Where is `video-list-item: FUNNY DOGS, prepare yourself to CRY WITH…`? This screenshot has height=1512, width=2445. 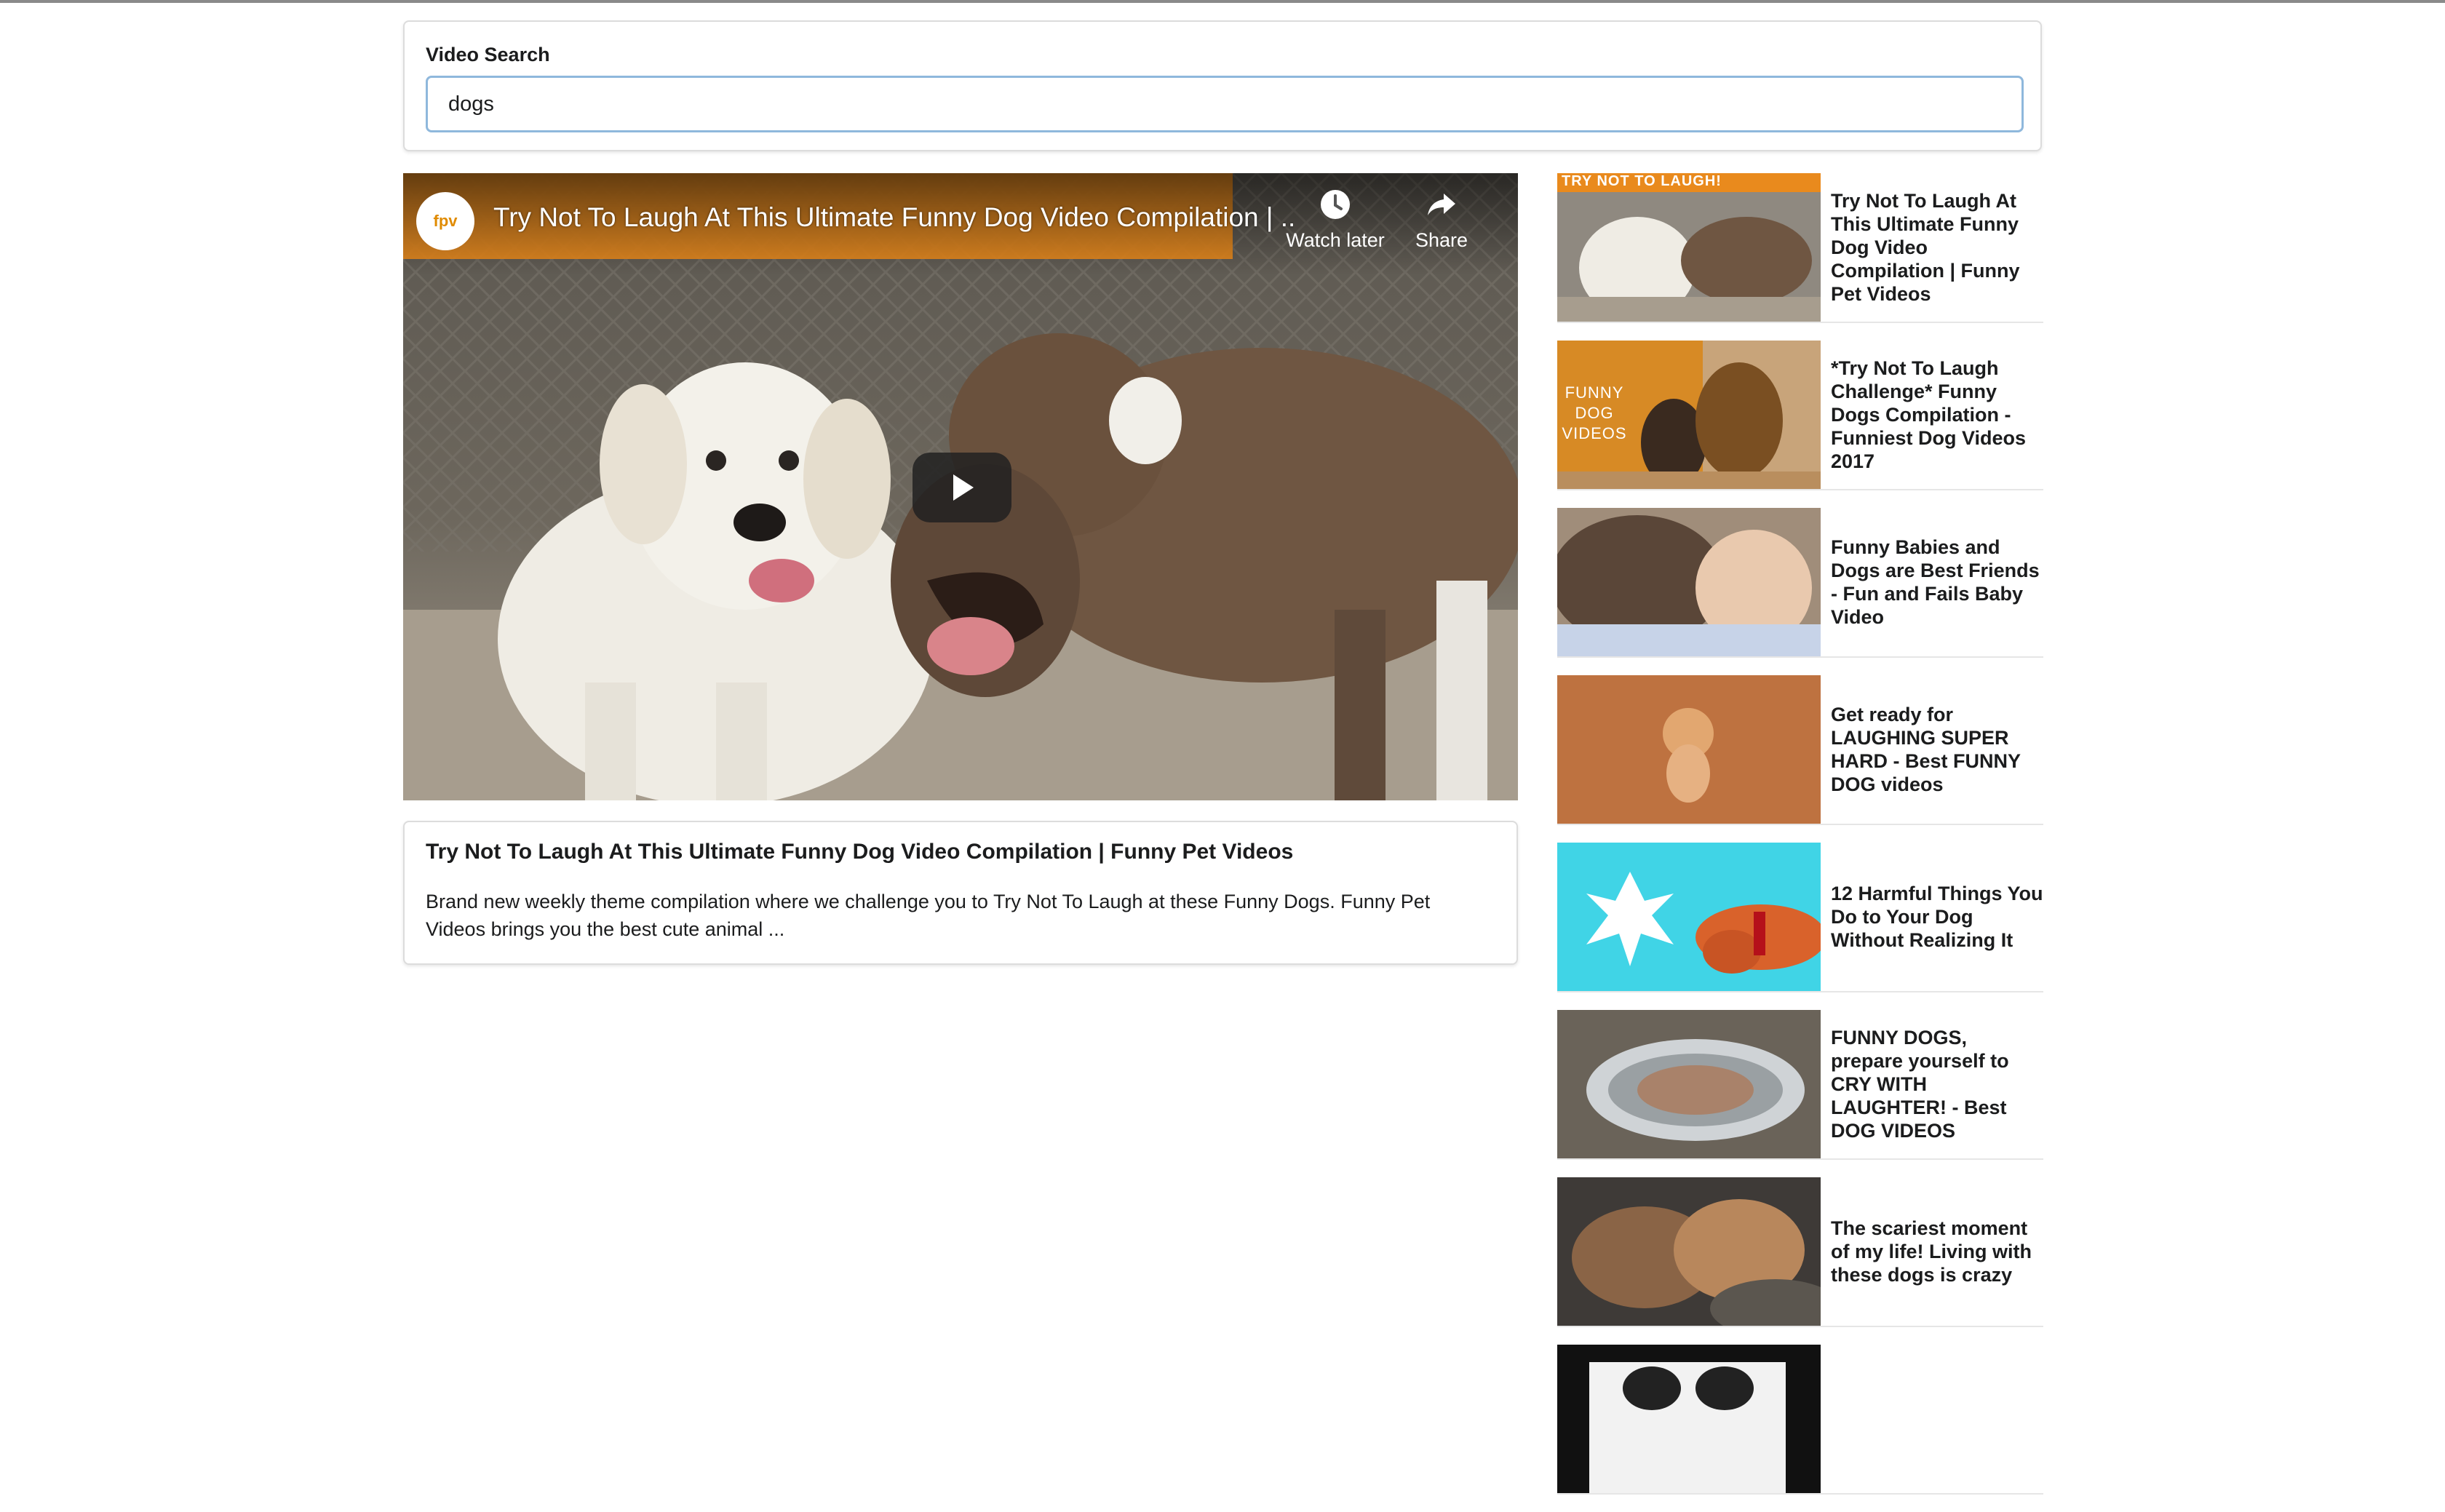 video-list-item: FUNNY DOGS, prepare yourself to CRY WITH… is located at coordinates (1800, 1085).